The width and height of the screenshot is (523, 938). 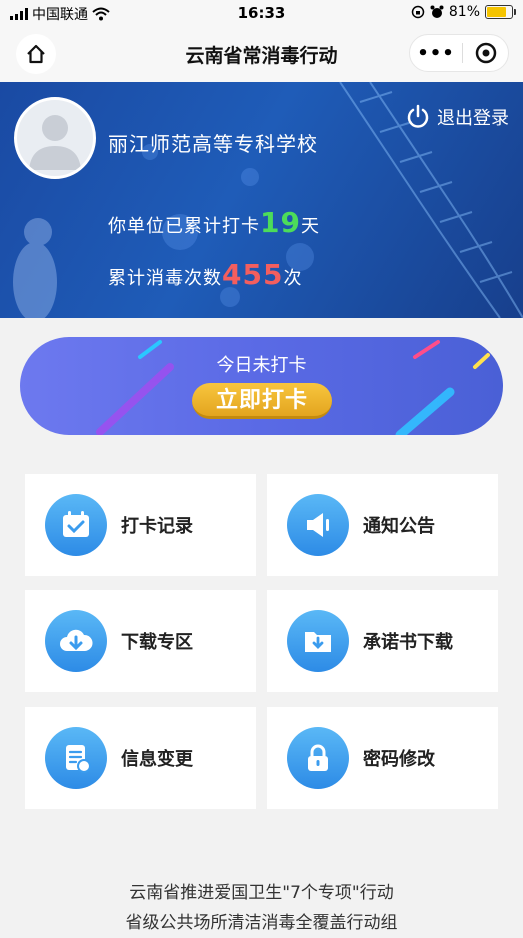 What do you see at coordinates (157, 526) in the screenshot?
I see `menu-label: 打卡记录` at bounding box center [157, 526].